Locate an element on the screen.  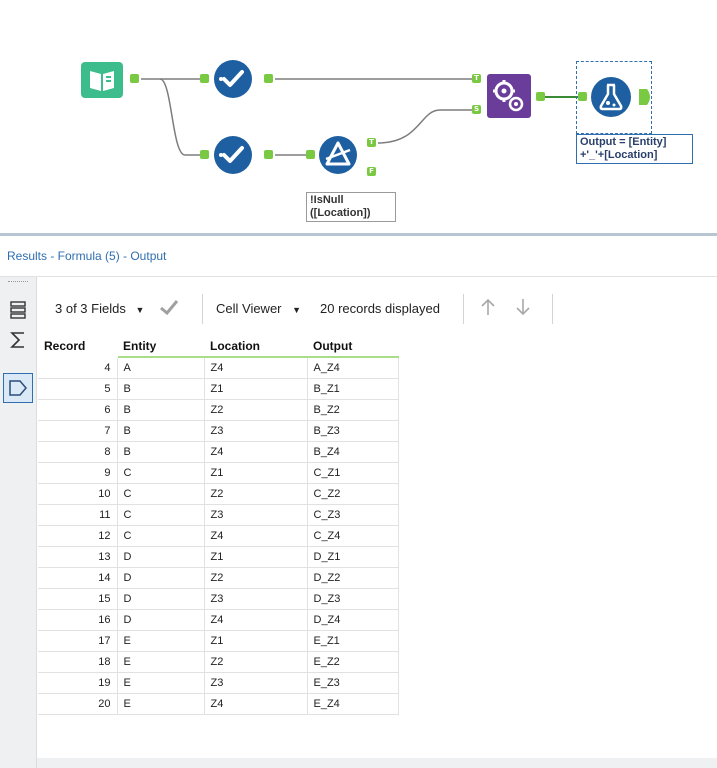
cell-output: B_Z4 is located at coordinates (353, 452).